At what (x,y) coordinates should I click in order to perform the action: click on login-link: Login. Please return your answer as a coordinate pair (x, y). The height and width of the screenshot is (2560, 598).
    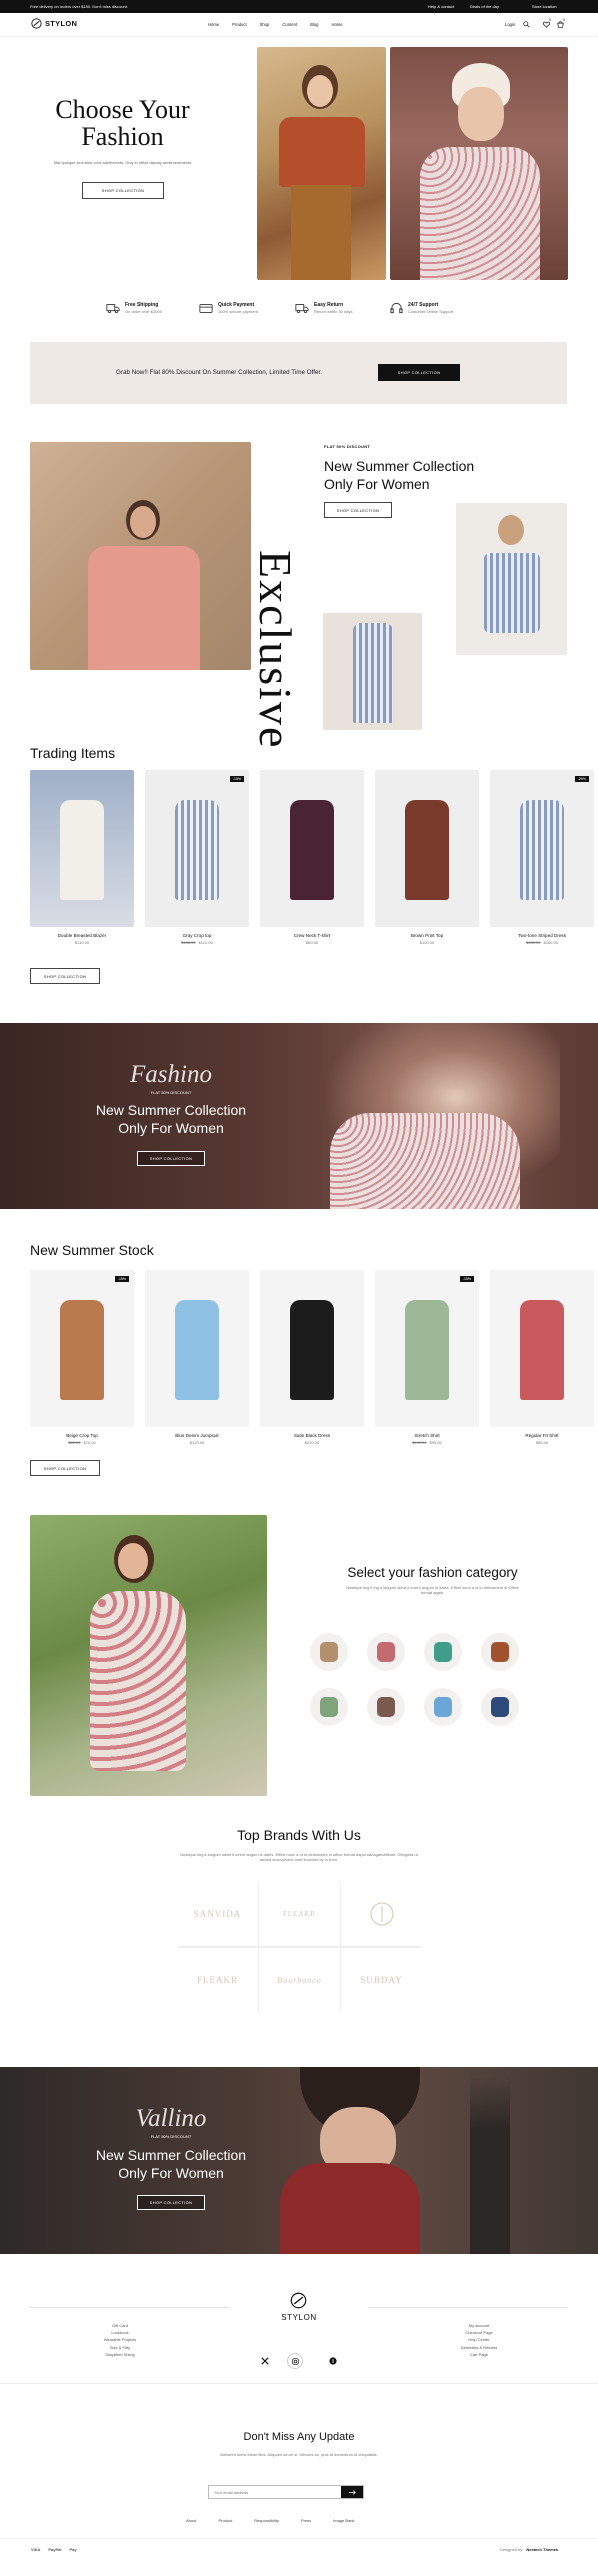
    Looking at the image, I should click on (510, 24).